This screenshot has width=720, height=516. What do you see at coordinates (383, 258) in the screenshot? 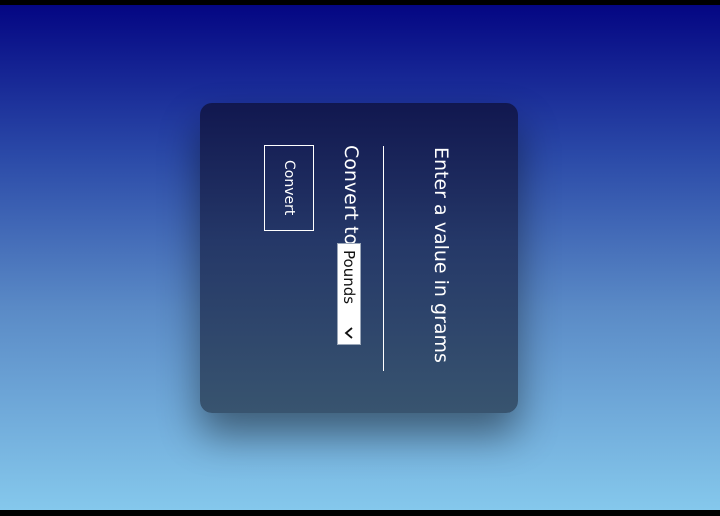
I see `grams-input` at bounding box center [383, 258].